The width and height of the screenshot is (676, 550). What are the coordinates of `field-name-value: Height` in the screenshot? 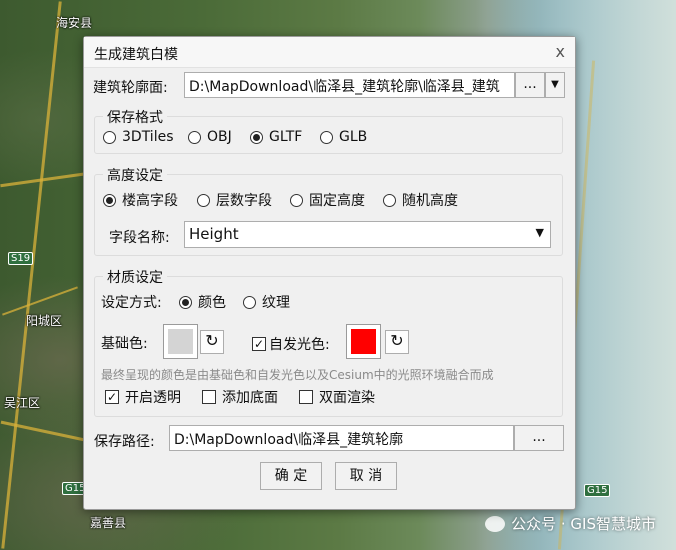 It's located at (214, 234).